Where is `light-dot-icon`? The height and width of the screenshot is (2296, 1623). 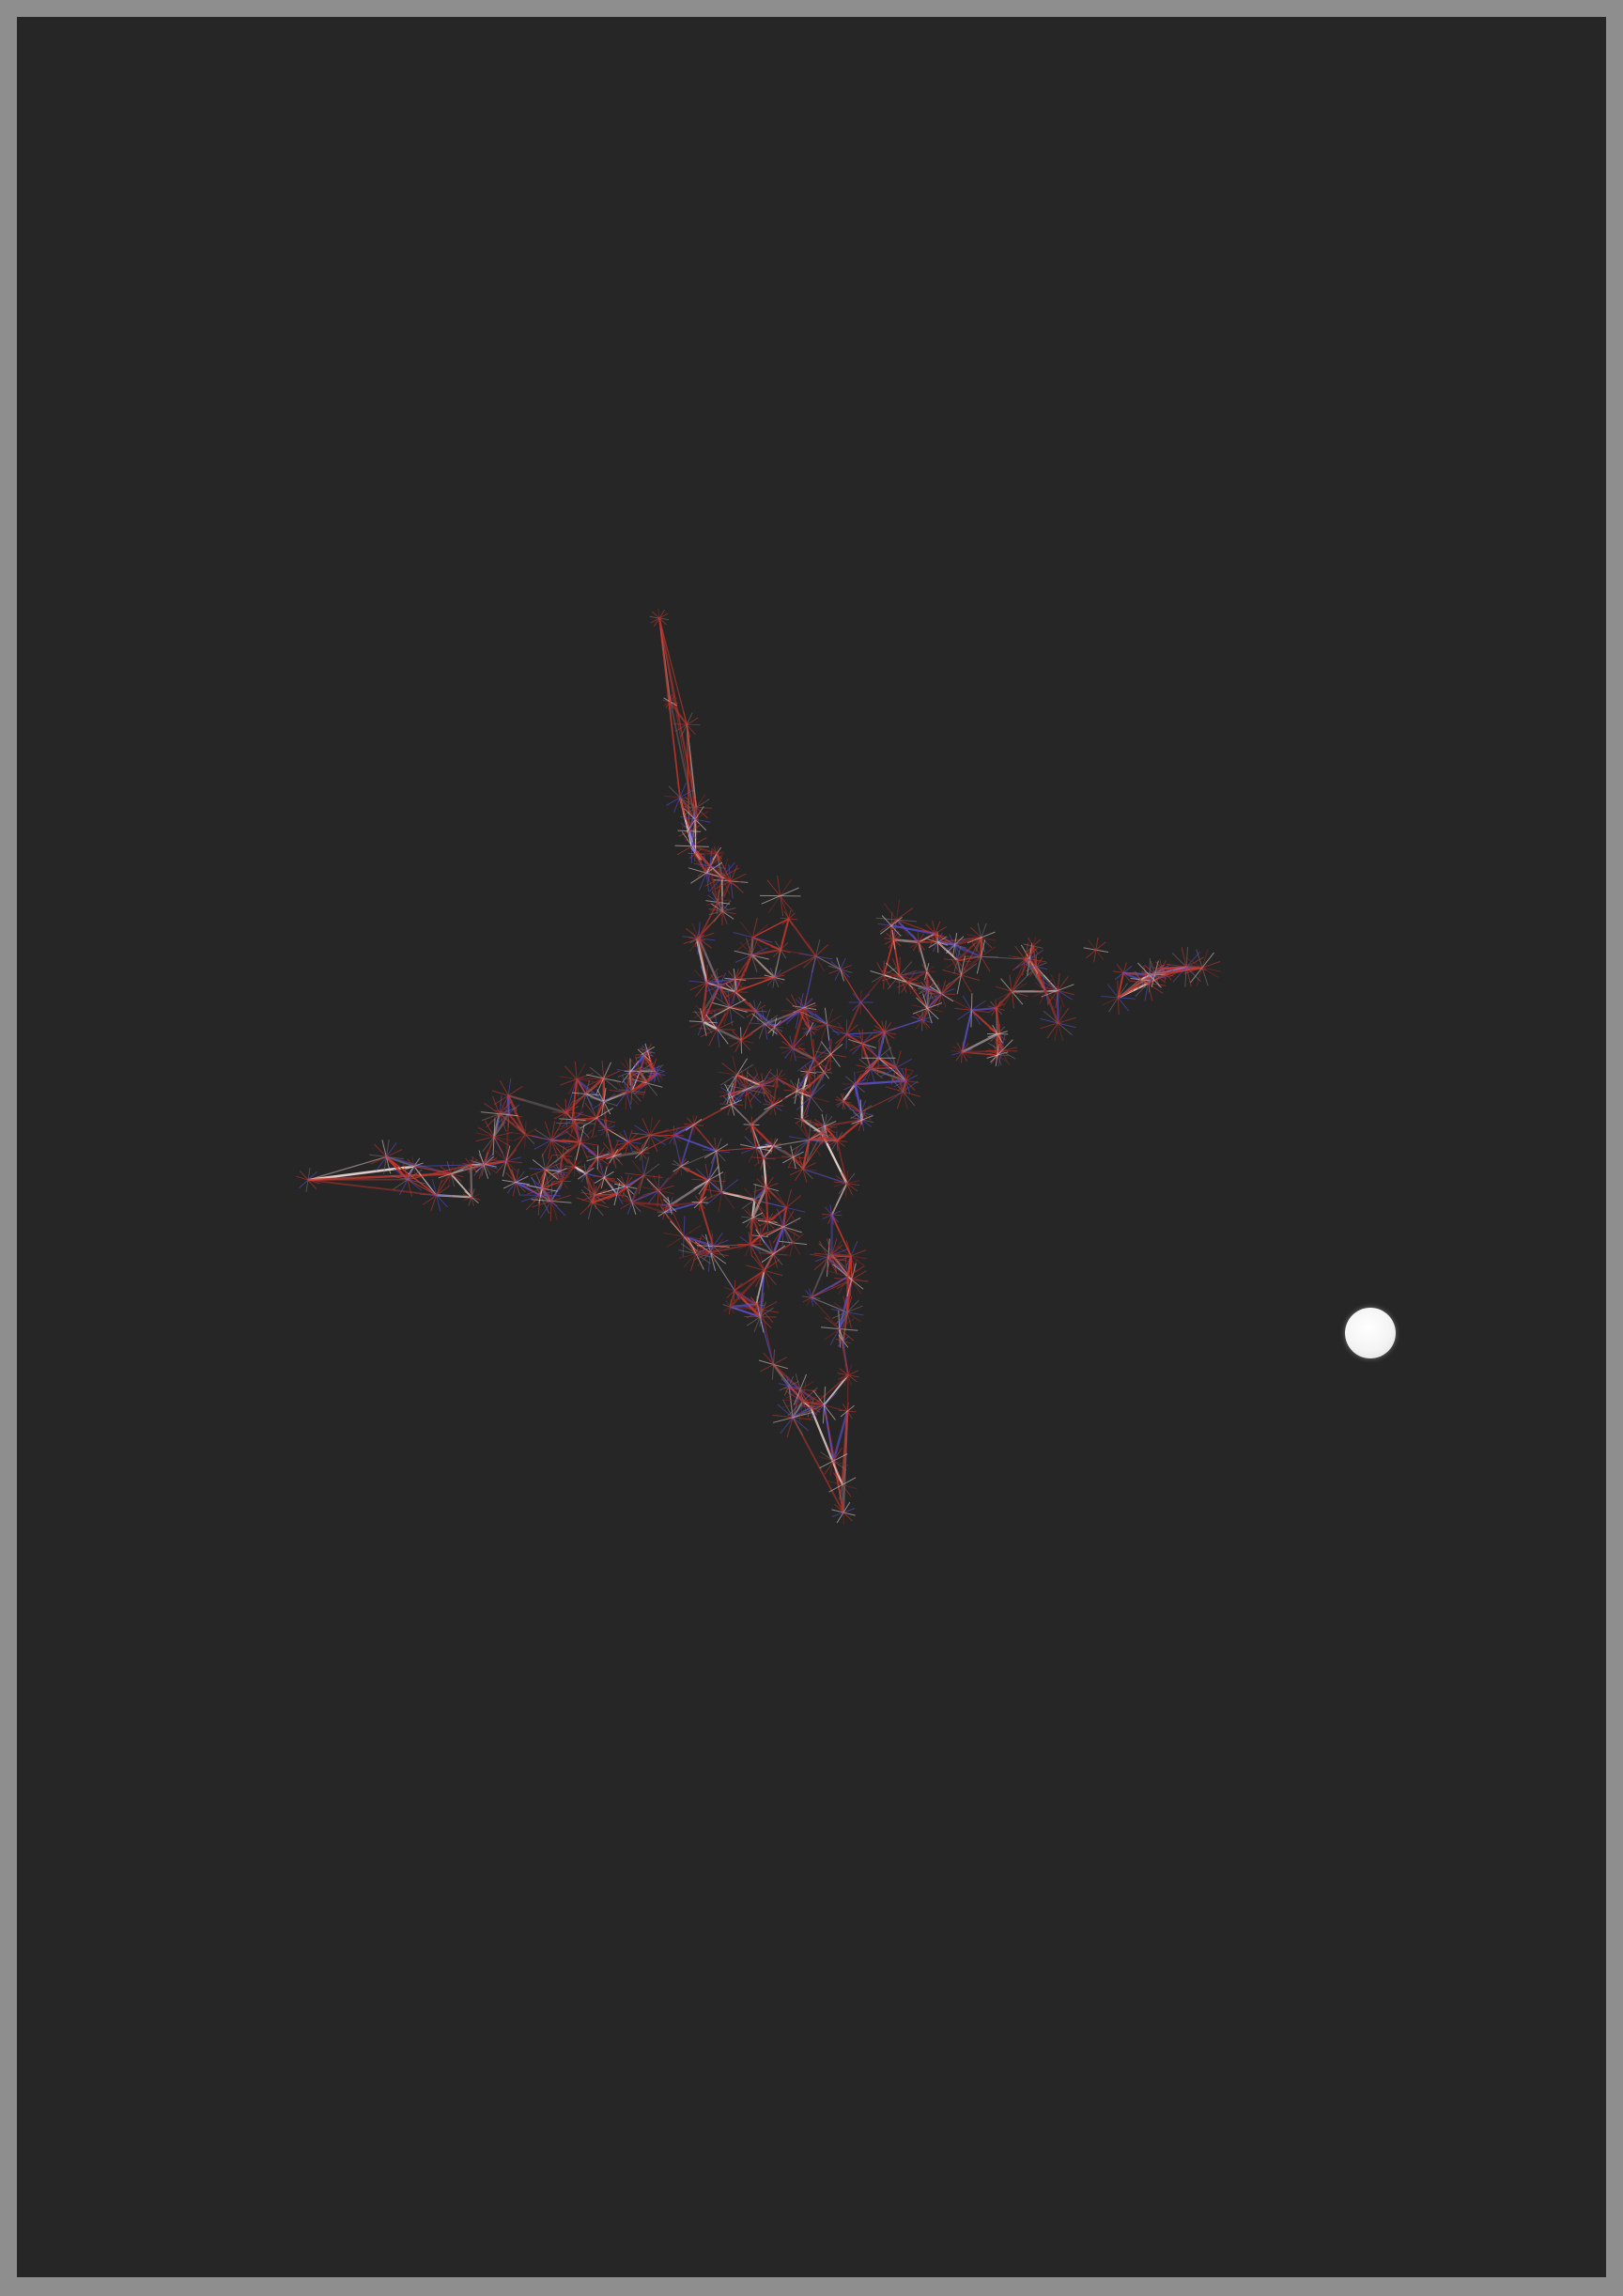 light-dot-icon is located at coordinates (1370, 1333).